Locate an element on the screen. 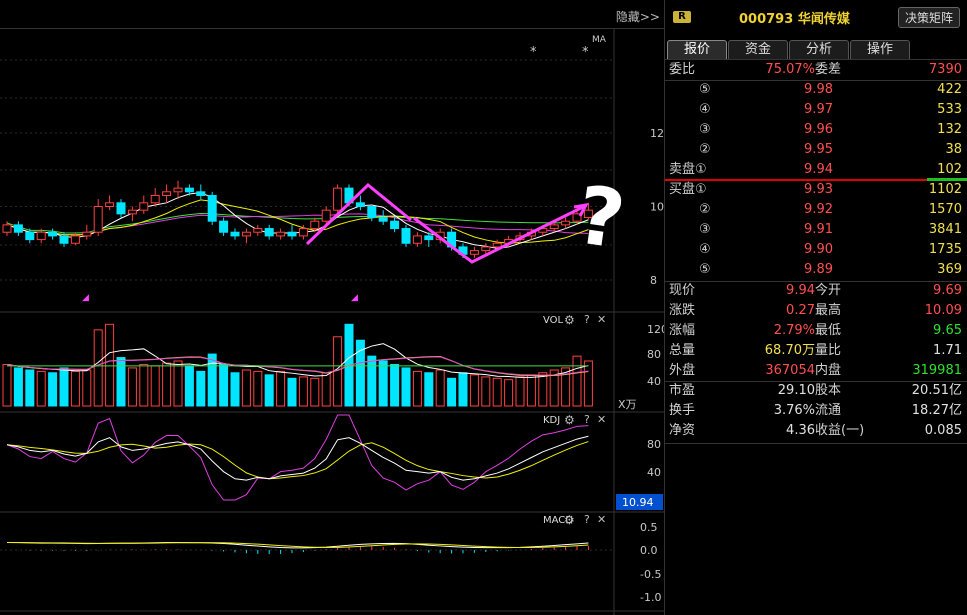 The image size is (967, 615). order-level-label: ⑤ is located at coordinates (705, 89).